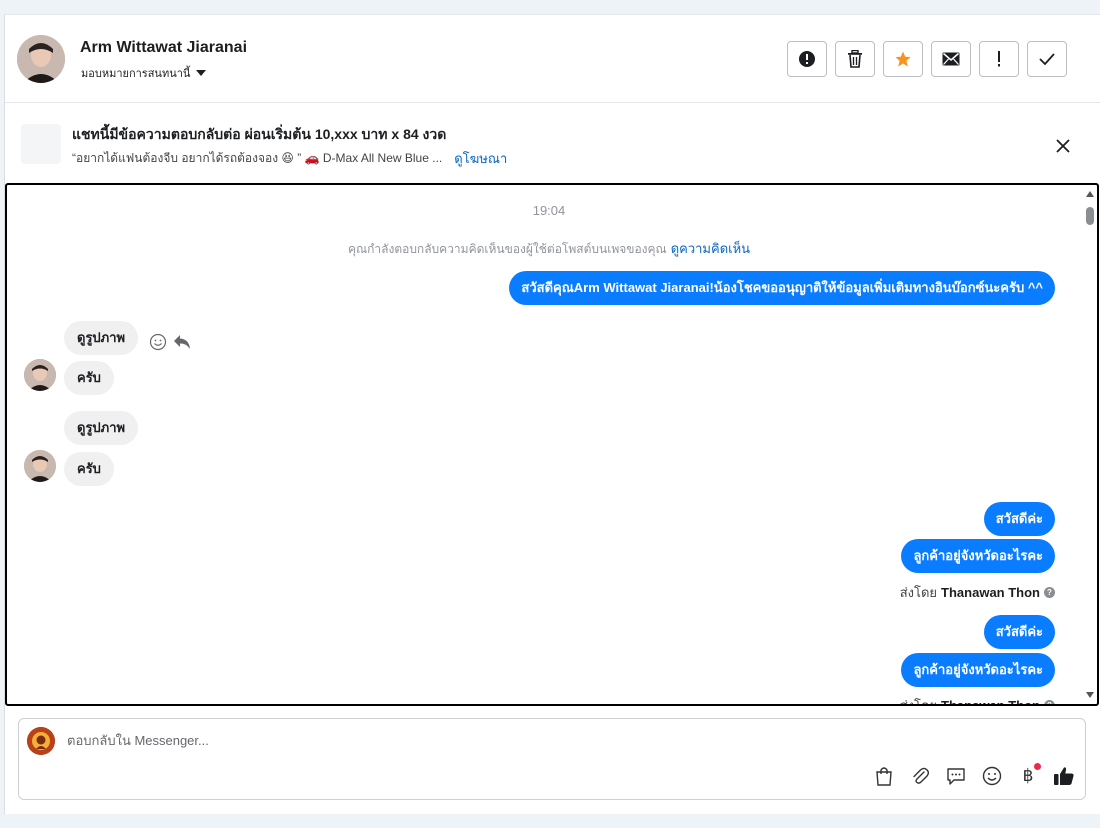 The image size is (1100, 828). Describe the element at coordinates (710, 248) in the screenshot. I see `view-comment-link: ดูความคิดเห็น` at that location.